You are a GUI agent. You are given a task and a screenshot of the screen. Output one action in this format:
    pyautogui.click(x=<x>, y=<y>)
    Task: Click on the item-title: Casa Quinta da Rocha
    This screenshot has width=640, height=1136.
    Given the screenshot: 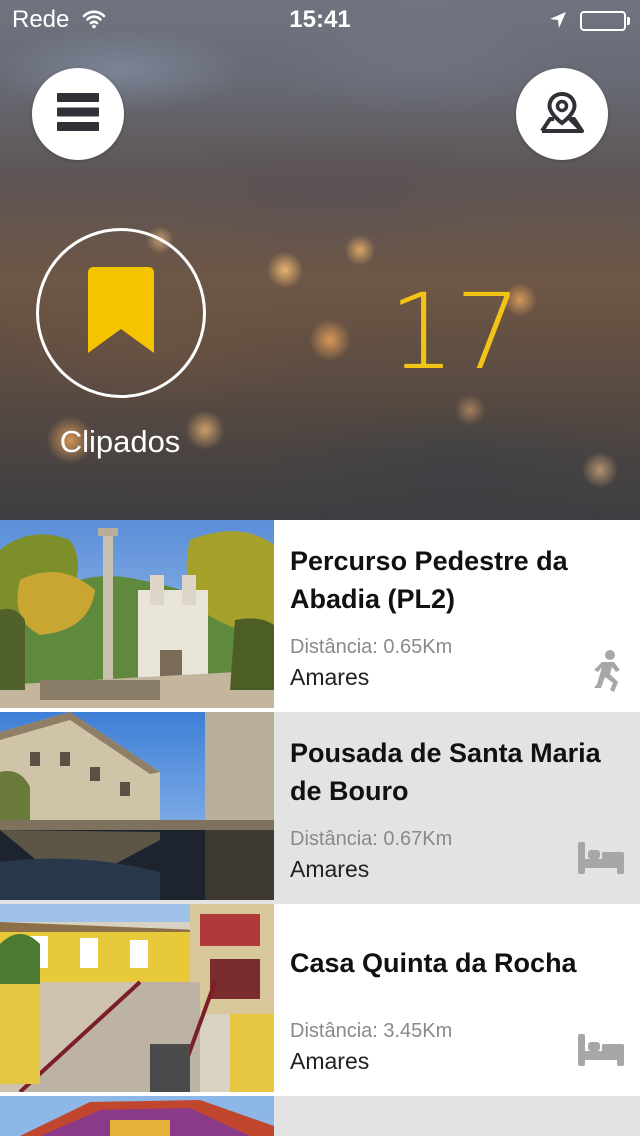 What is the action you would take?
    pyautogui.click(x=433, y=963)
    